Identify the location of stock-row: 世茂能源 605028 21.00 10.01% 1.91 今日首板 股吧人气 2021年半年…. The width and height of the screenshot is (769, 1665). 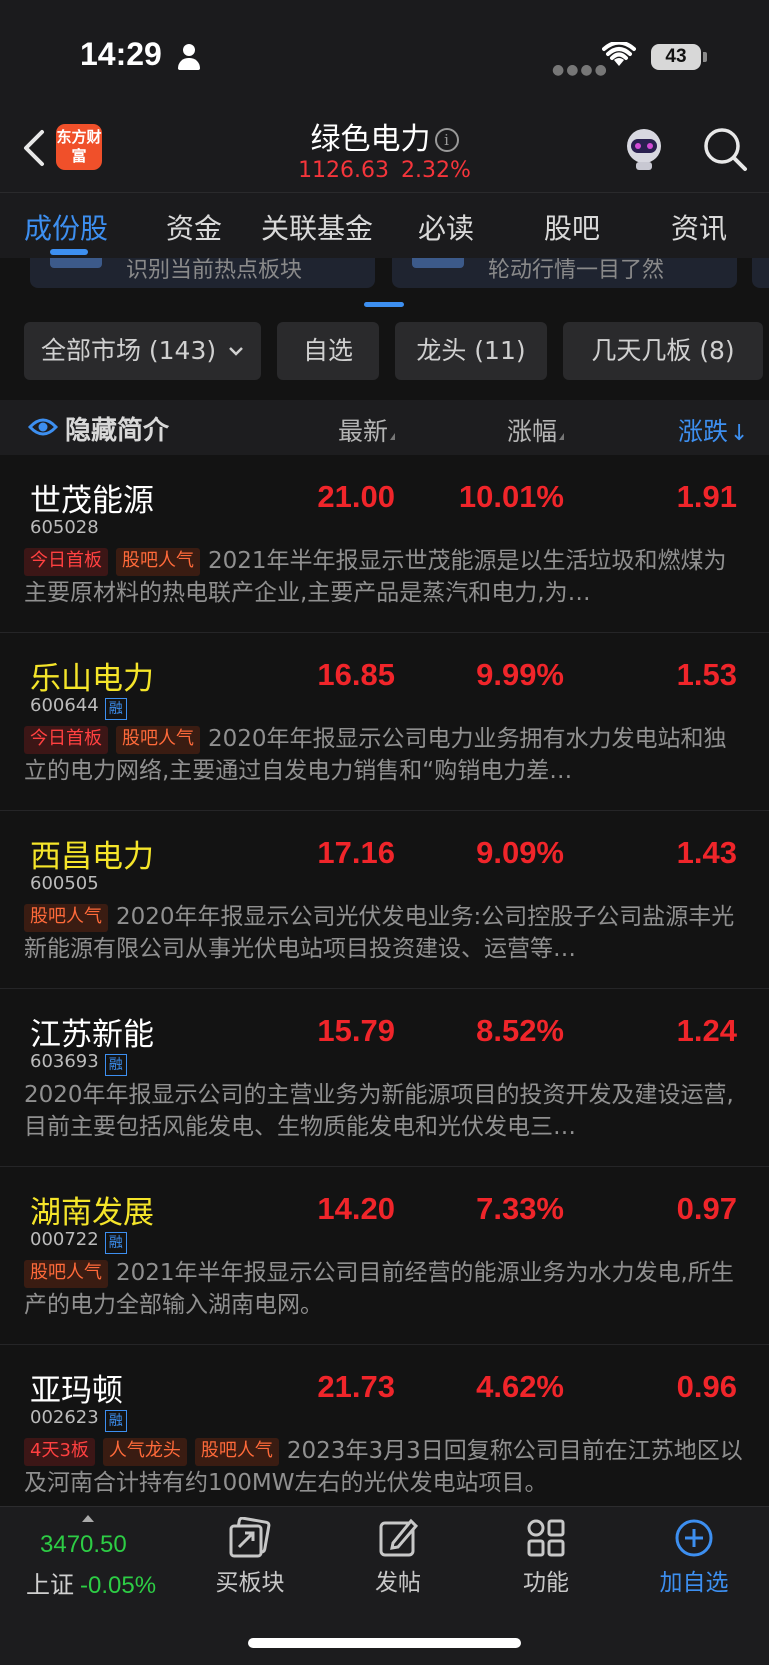
(384, 544).